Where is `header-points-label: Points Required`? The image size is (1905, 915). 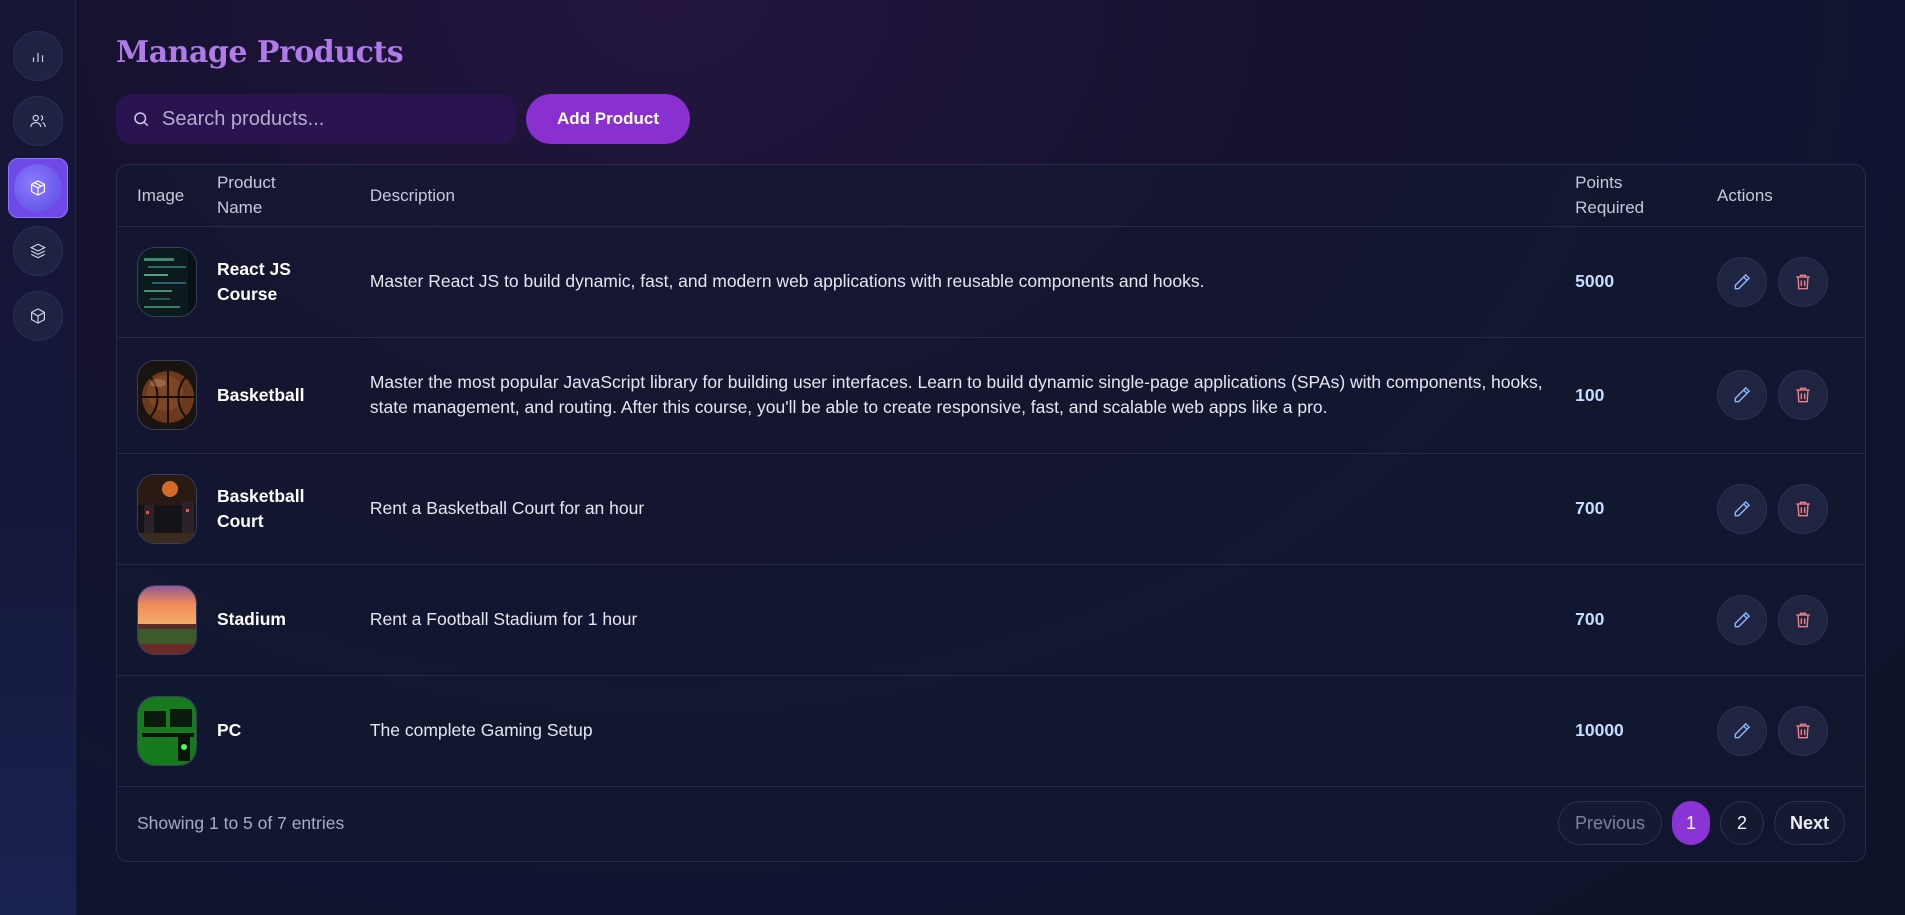 header-points-label: Points Required is located at coordinates (1610, 195).